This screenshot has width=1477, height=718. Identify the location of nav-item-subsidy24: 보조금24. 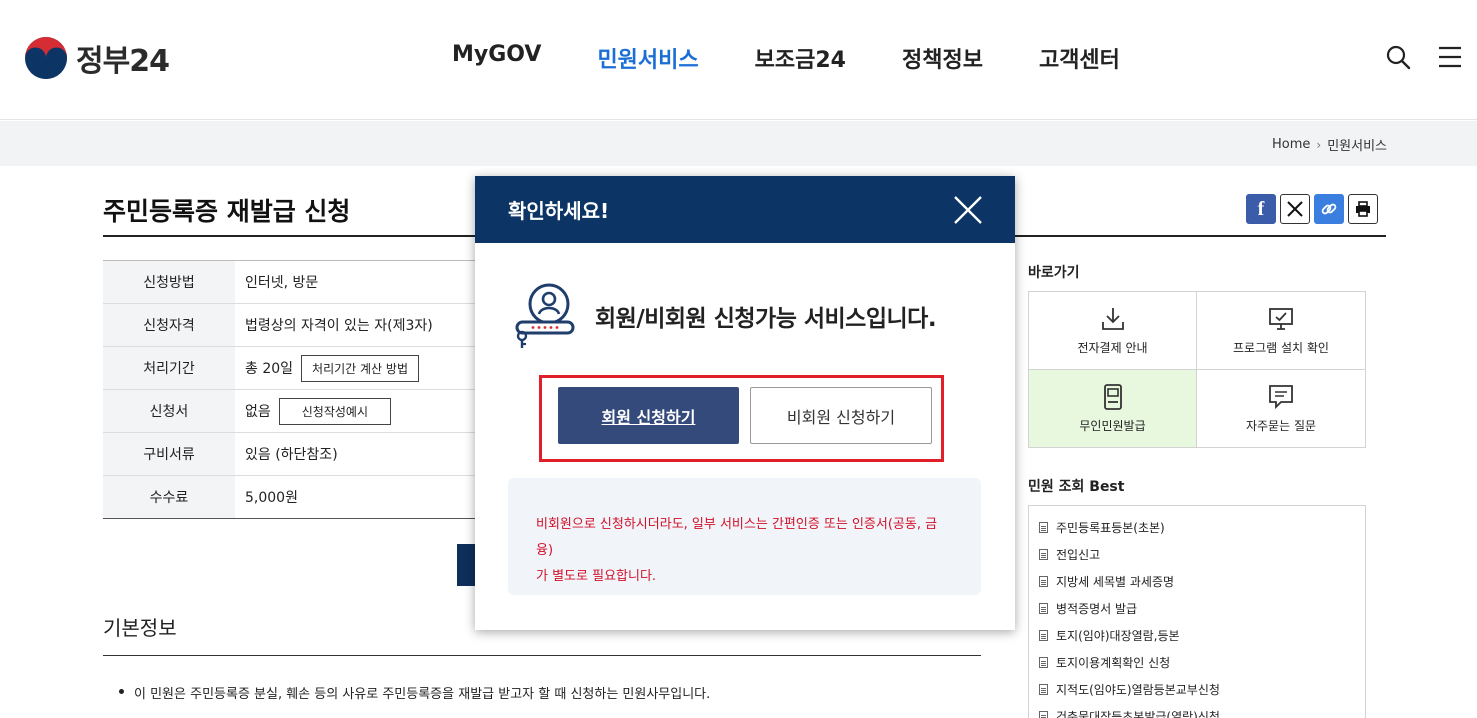
(800, 58).